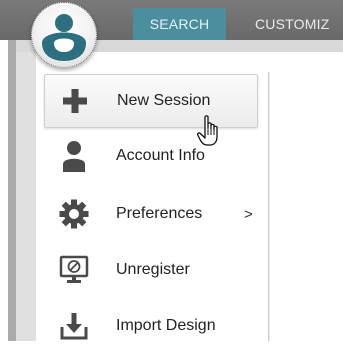 The height and width of the screenshot is (352, 343). What do you see at coordinates (166, 325) in the screenshot?
I see `menu-item-label: Import Design` at bounding box center [166, 325].